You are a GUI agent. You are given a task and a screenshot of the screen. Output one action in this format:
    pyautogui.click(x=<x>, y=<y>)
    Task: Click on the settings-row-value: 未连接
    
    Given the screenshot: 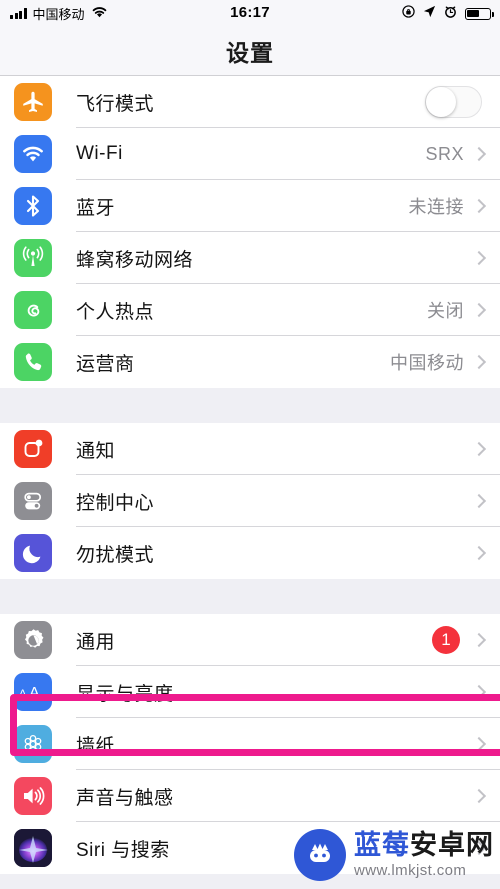 What is the action you would take?
    pyautogui.click(x=436, y=207)
    